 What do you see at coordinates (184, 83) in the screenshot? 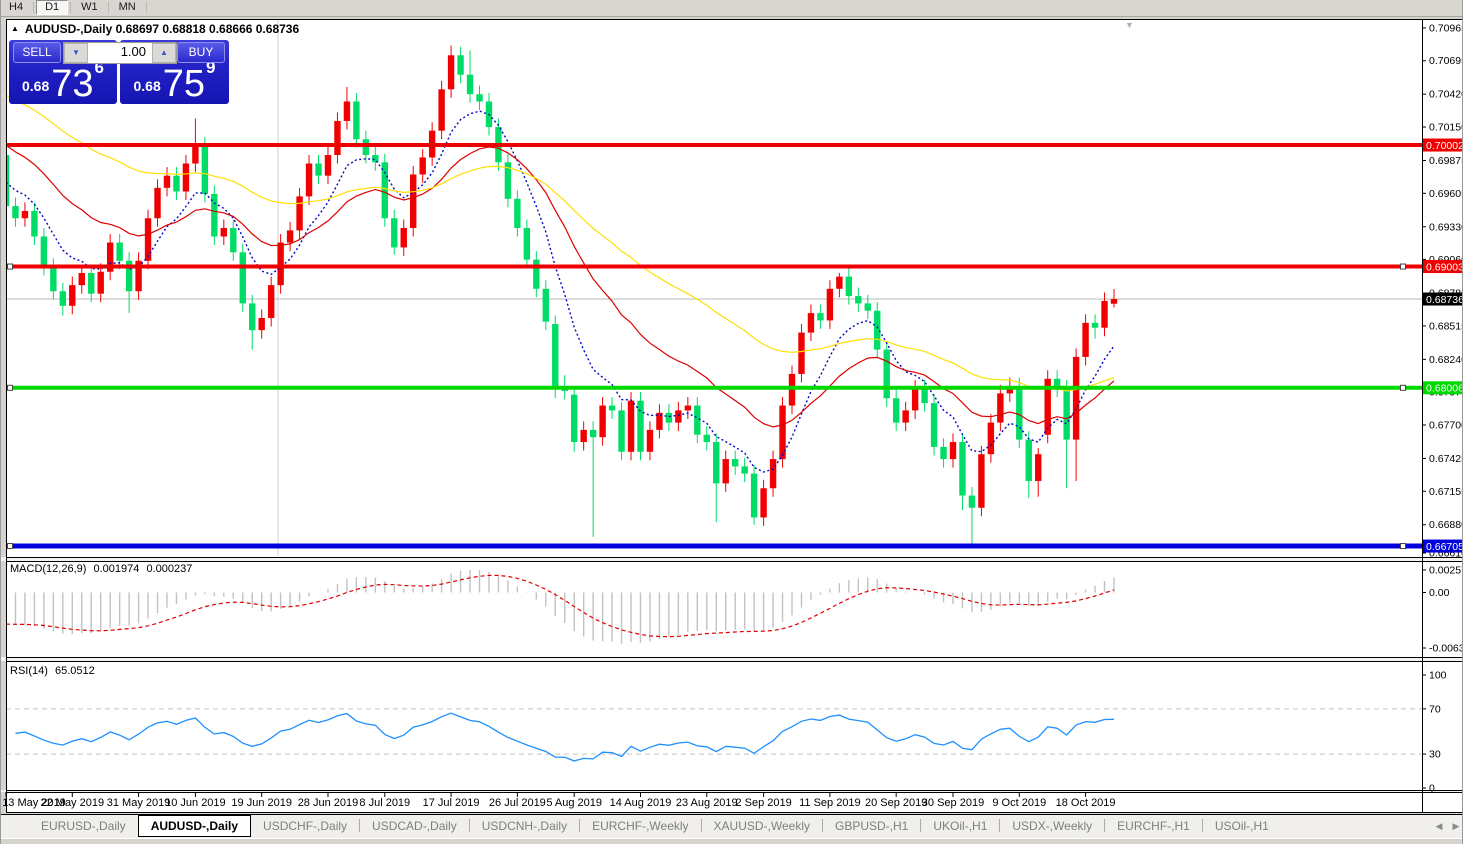
I see `buy-price-main: 75` at bounding box center [184, 83].